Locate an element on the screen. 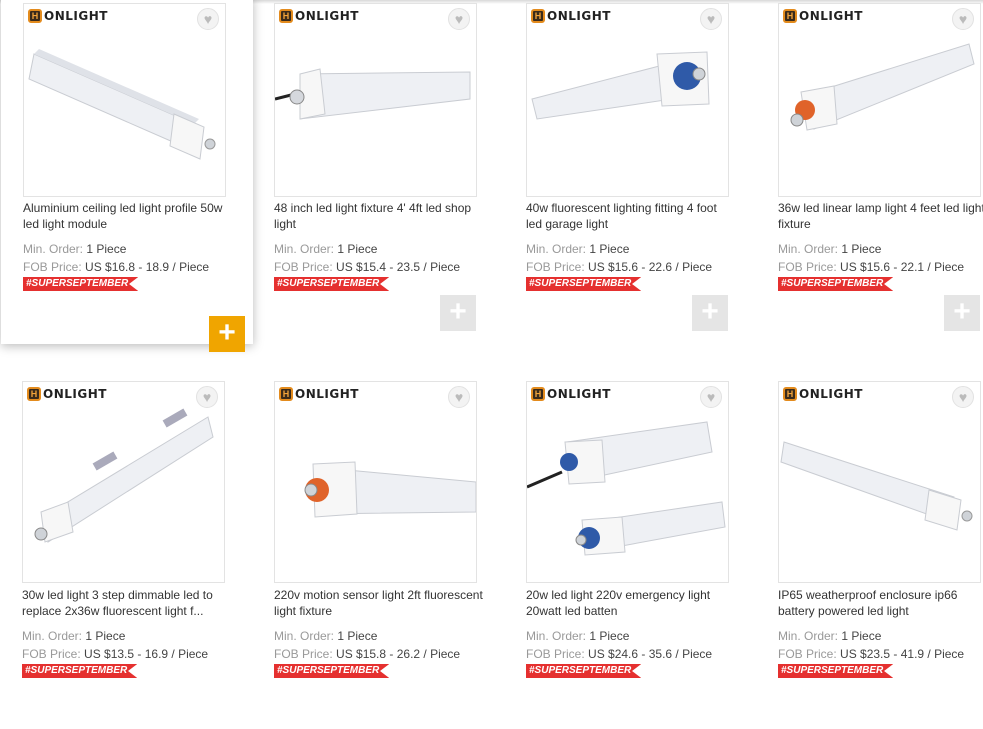 This screenshot has width=983, height=729. fob-price: FOB Price: US $24.6 - 35.6 / Piece is located at coordinates (619, 654).